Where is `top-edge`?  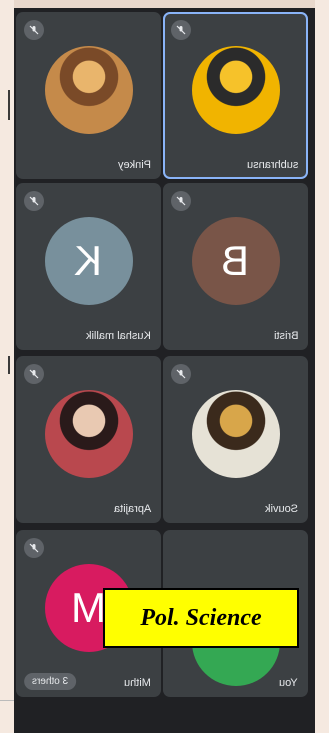 top-edge is located at coordinates (164, 4).